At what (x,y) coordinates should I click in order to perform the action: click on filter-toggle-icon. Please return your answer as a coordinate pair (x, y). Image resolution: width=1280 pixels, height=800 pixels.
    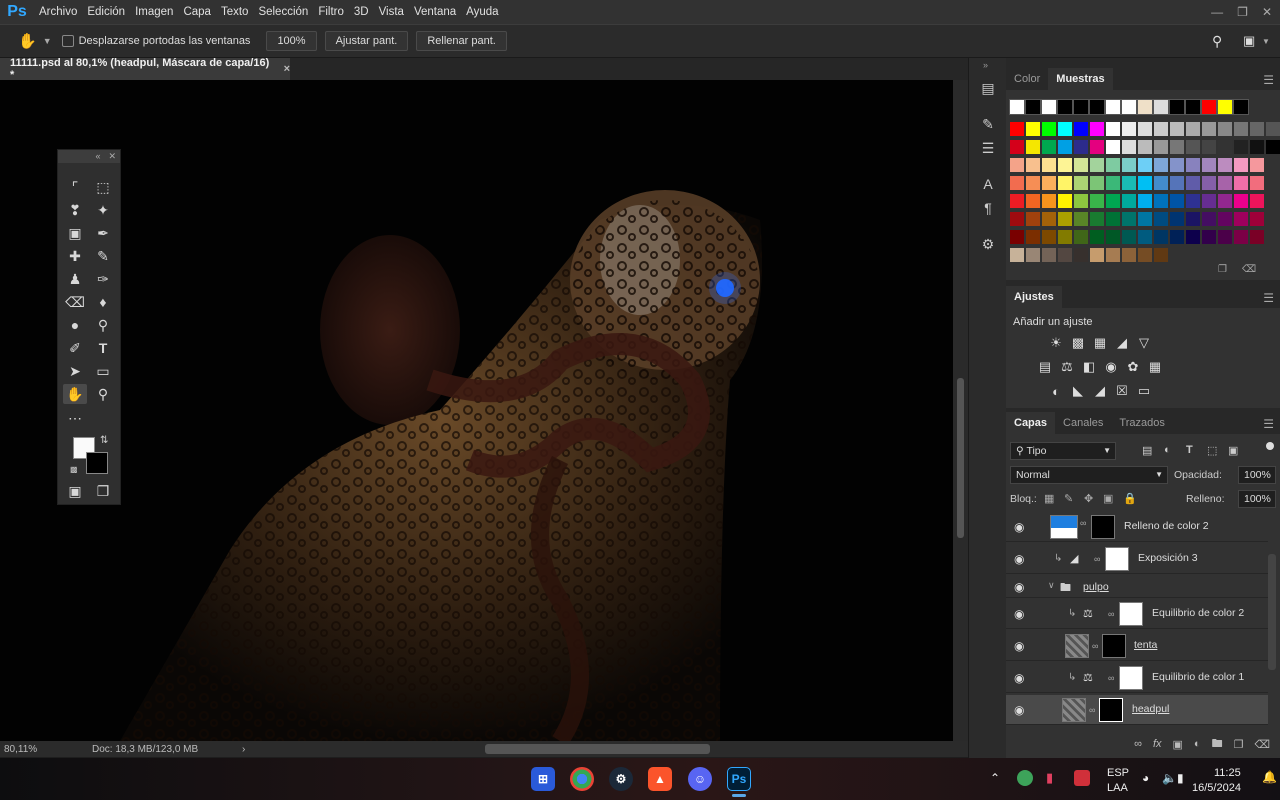
    Looking at the image, I should click on (1270, 446).